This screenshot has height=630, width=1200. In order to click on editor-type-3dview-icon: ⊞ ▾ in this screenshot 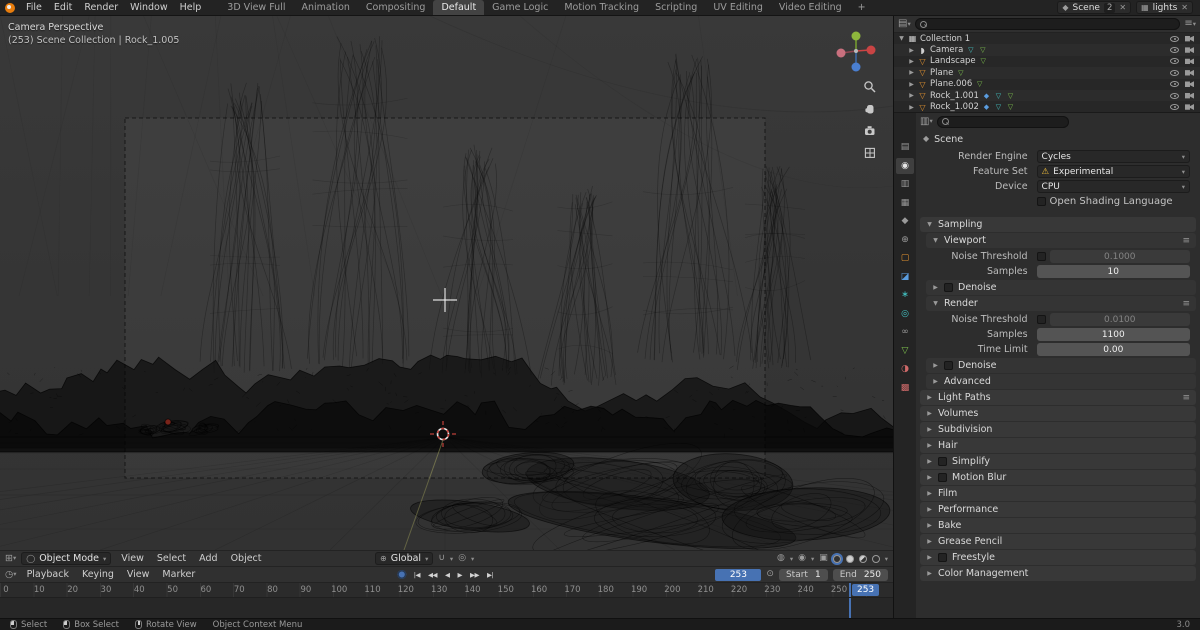, I will do `click(10, 559)`.